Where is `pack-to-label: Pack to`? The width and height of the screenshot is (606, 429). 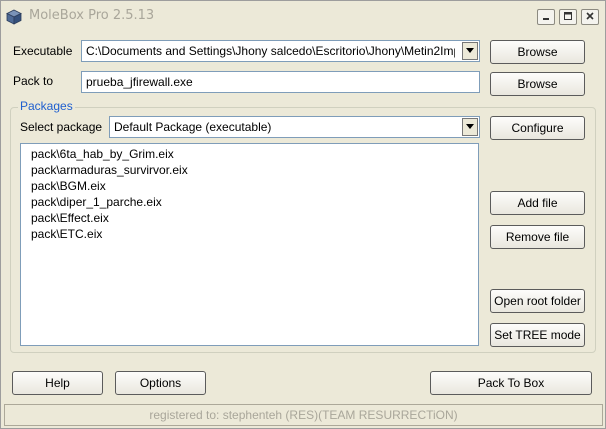
pack-to-label: Pack to is located at coordinates (33, 81).